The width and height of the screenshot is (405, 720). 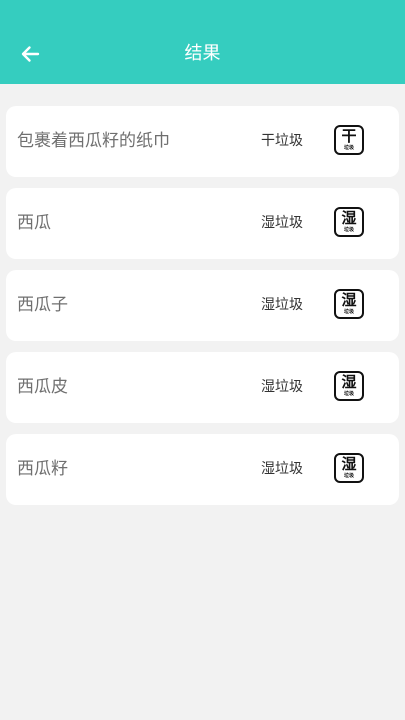 I want to click on item-name: 西瓜子, so click(x=42, y=305).